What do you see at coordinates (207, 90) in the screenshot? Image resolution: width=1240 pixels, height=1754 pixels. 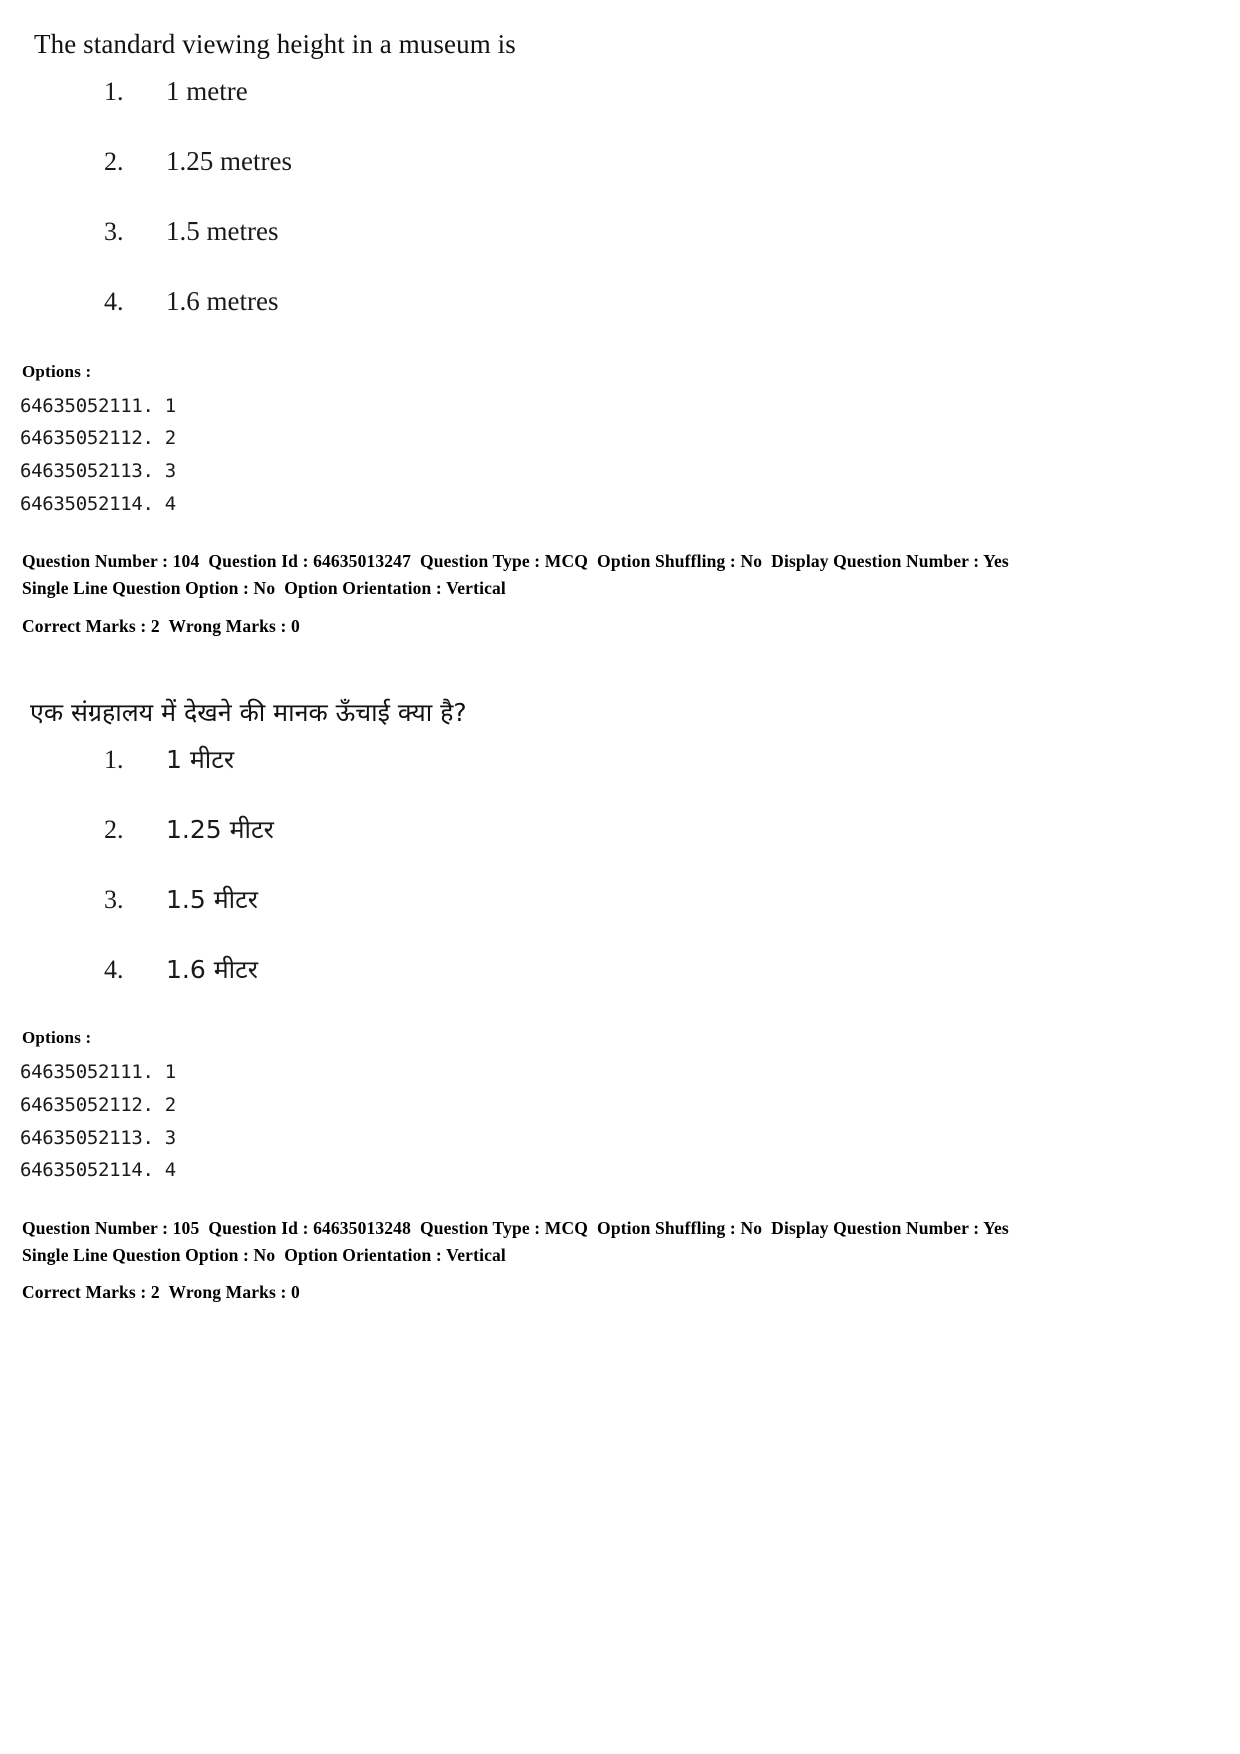 I see `answer-option-text: 1 metre` at bounding box center [207, 90].